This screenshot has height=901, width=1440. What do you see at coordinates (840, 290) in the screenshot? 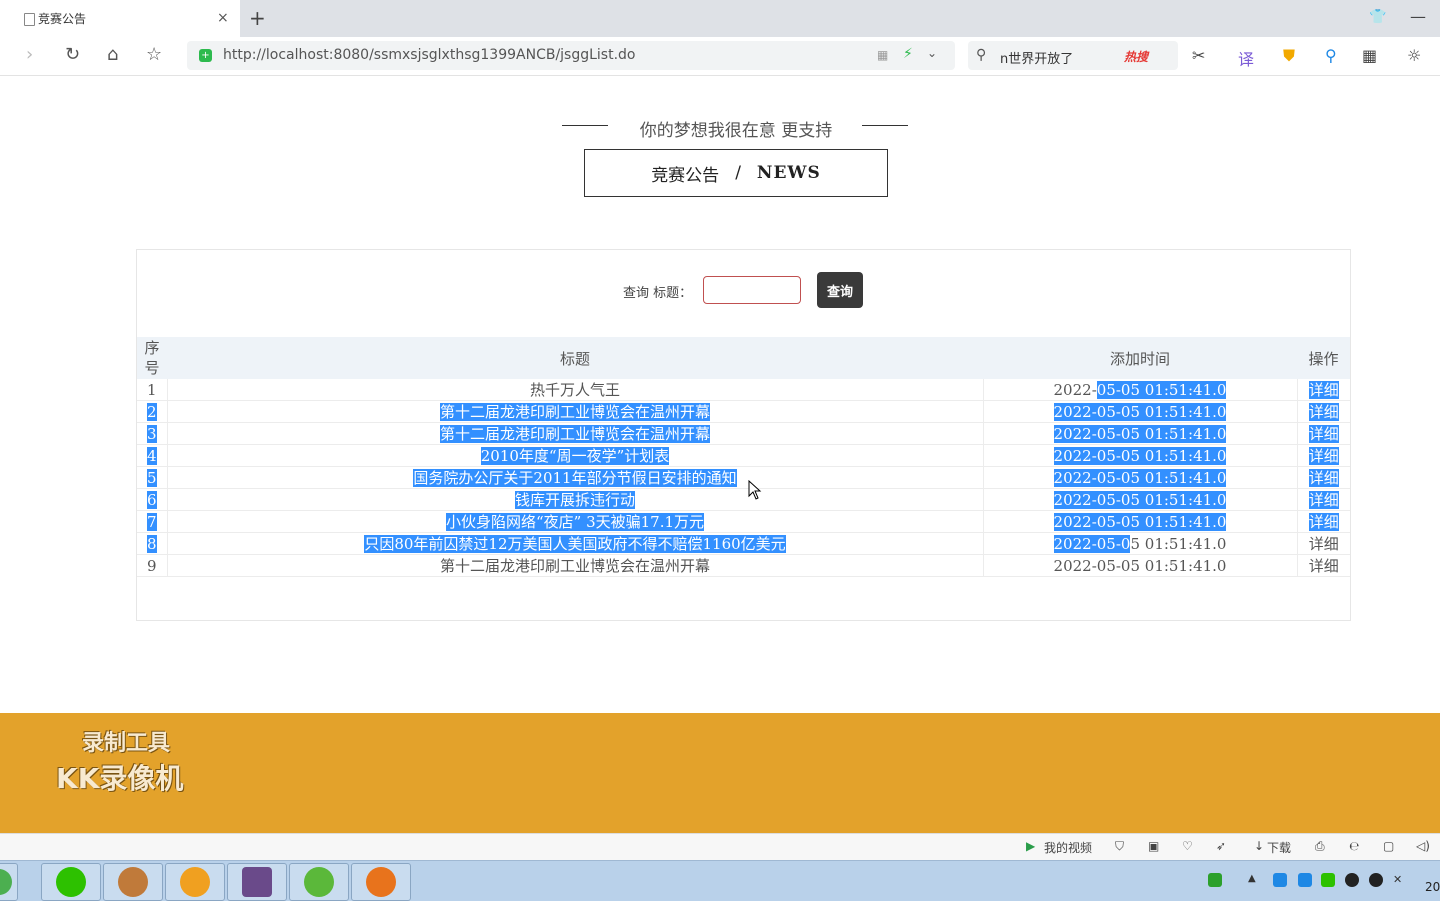
I see `query-button: 查询` at bounding box center [840, 290].